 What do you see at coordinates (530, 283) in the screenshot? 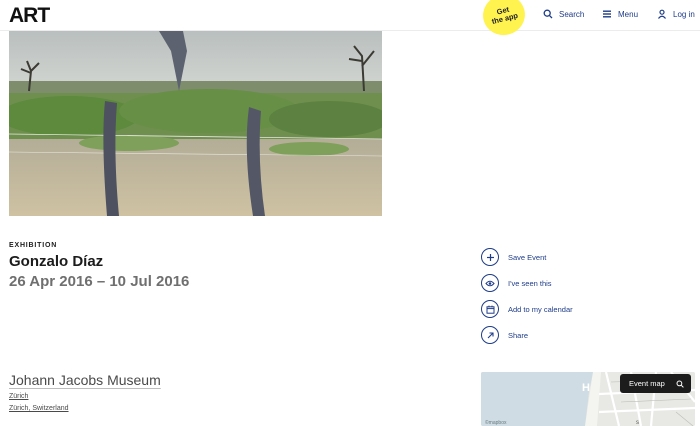
I see `seen-this-label: I've seen this` at bounding box center [530, 283].